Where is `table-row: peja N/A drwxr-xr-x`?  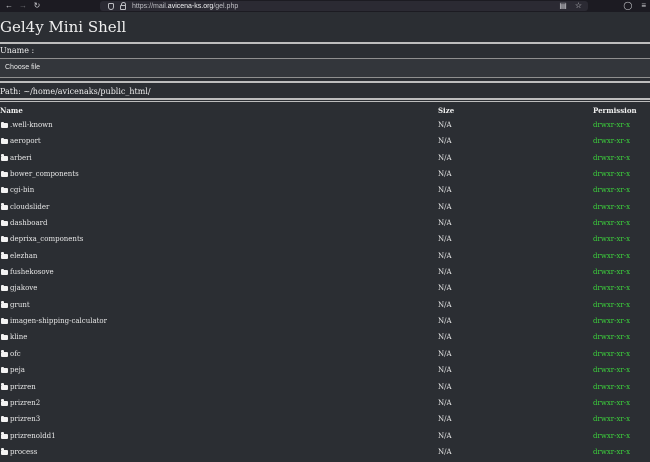
table-row: peja N/A drwxr-xr-x is located at coordinates (325, 372).